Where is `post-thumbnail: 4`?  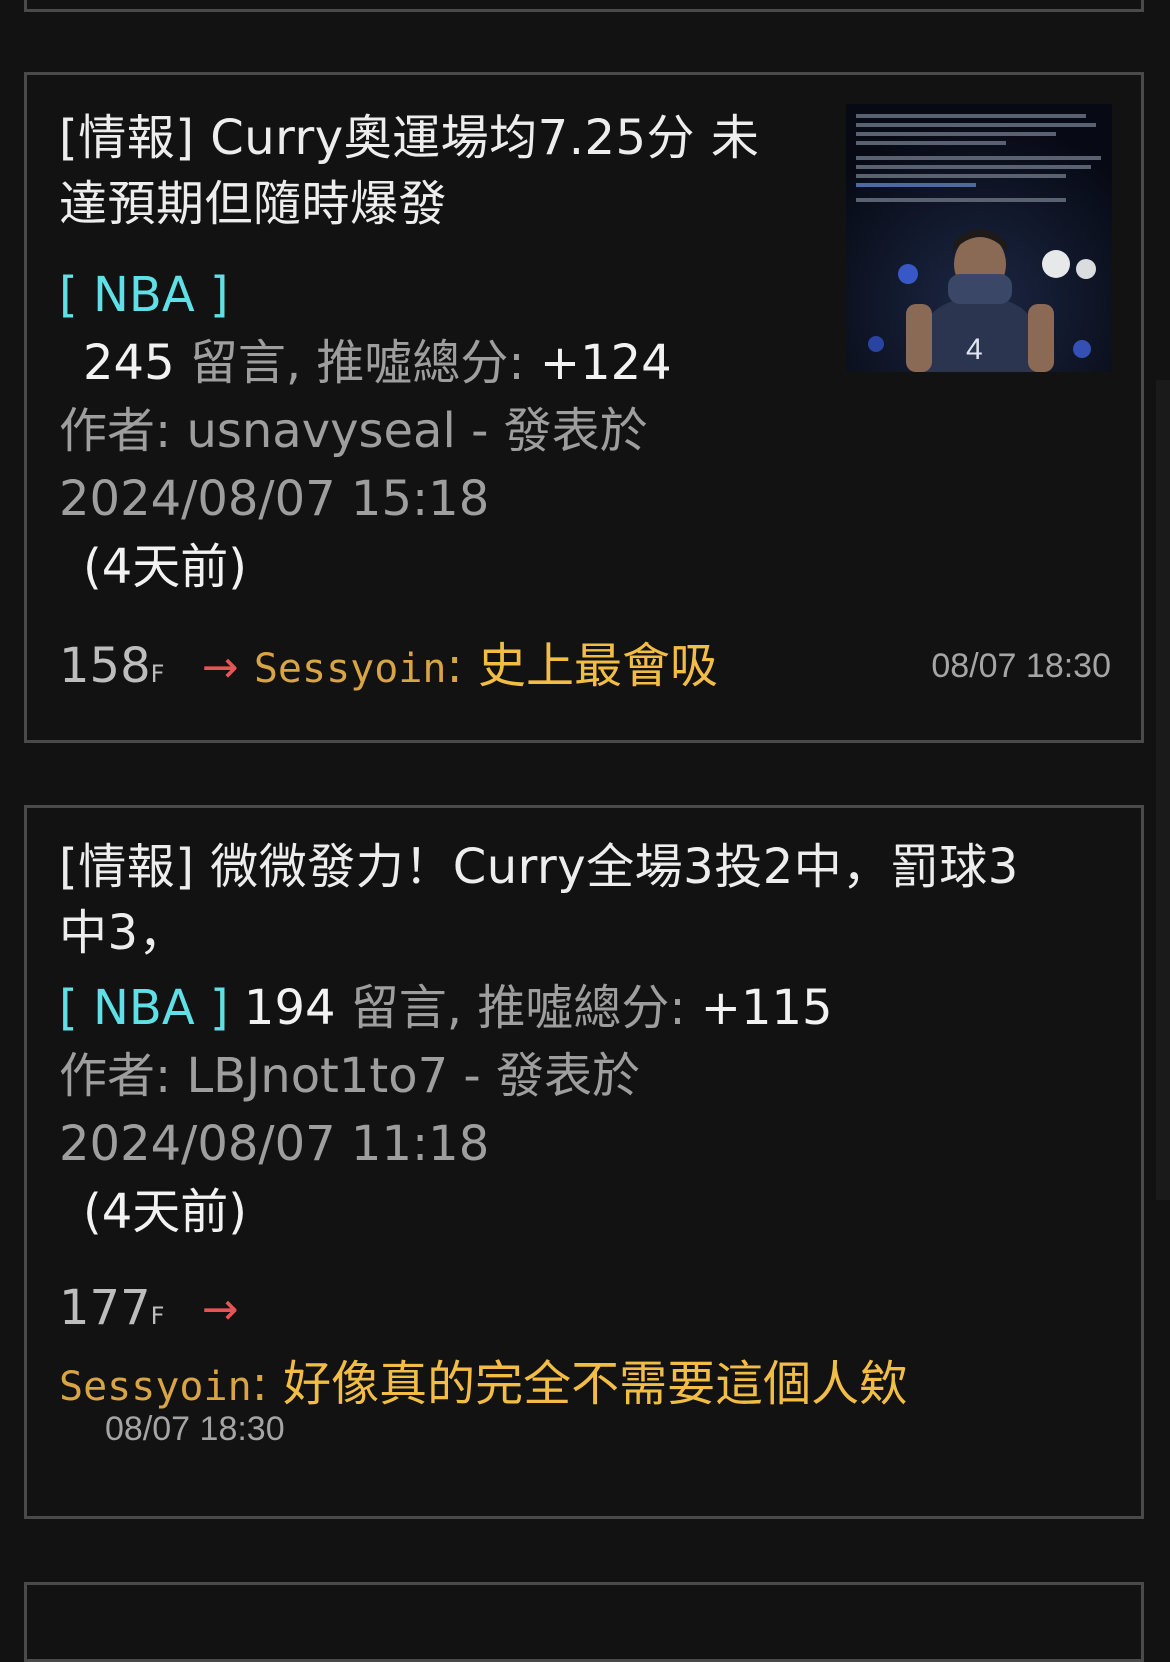 post-thumbnail: 4 is located at coordinates (979, 238).